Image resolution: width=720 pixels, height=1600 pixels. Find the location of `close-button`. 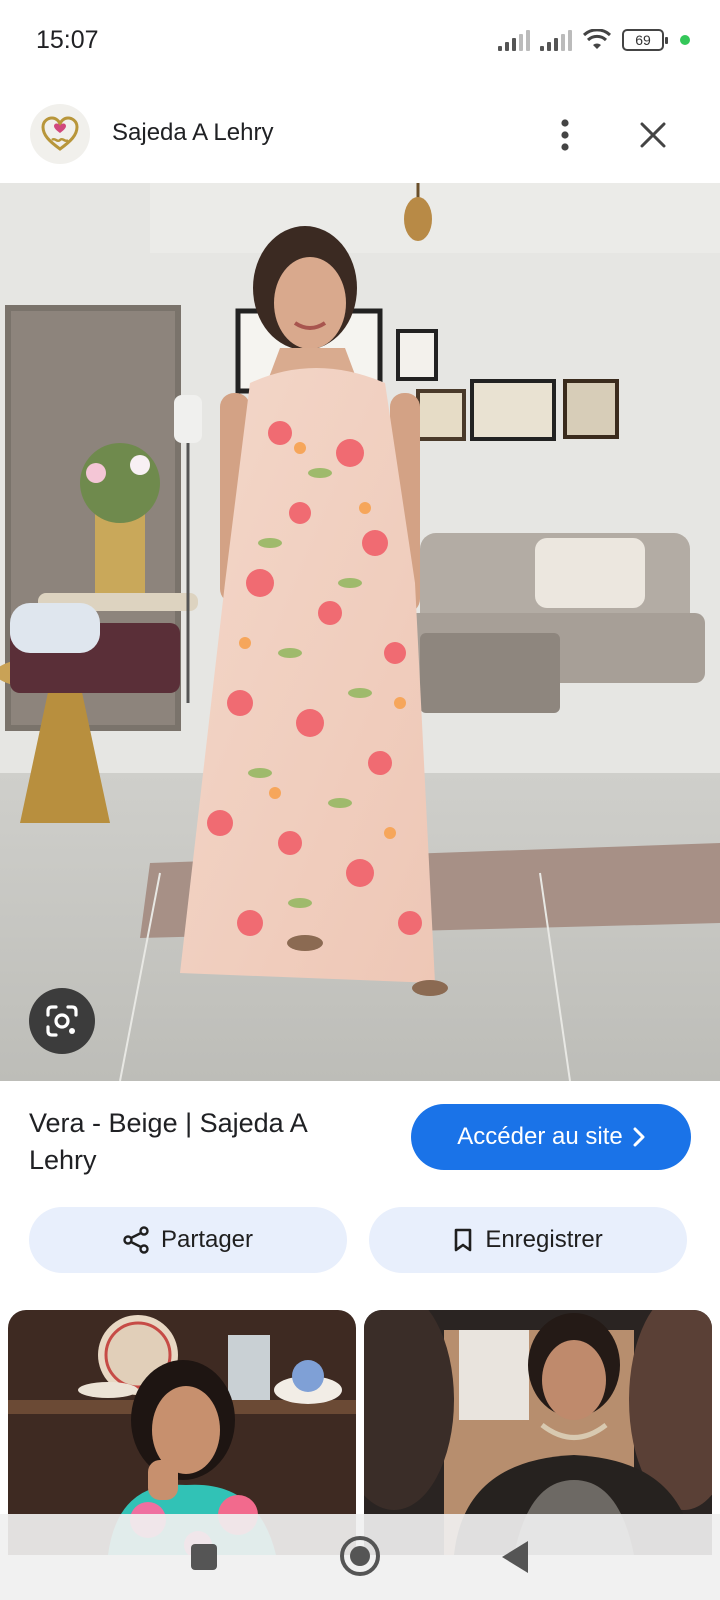

close-button is located at coordinates (653, 135).